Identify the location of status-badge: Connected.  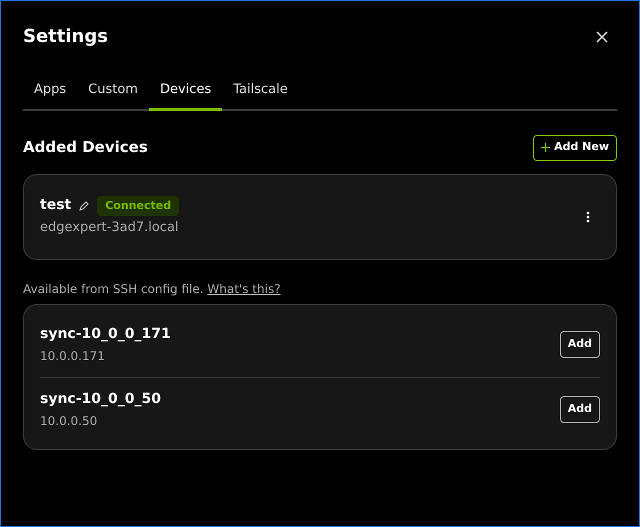
(138, 206).